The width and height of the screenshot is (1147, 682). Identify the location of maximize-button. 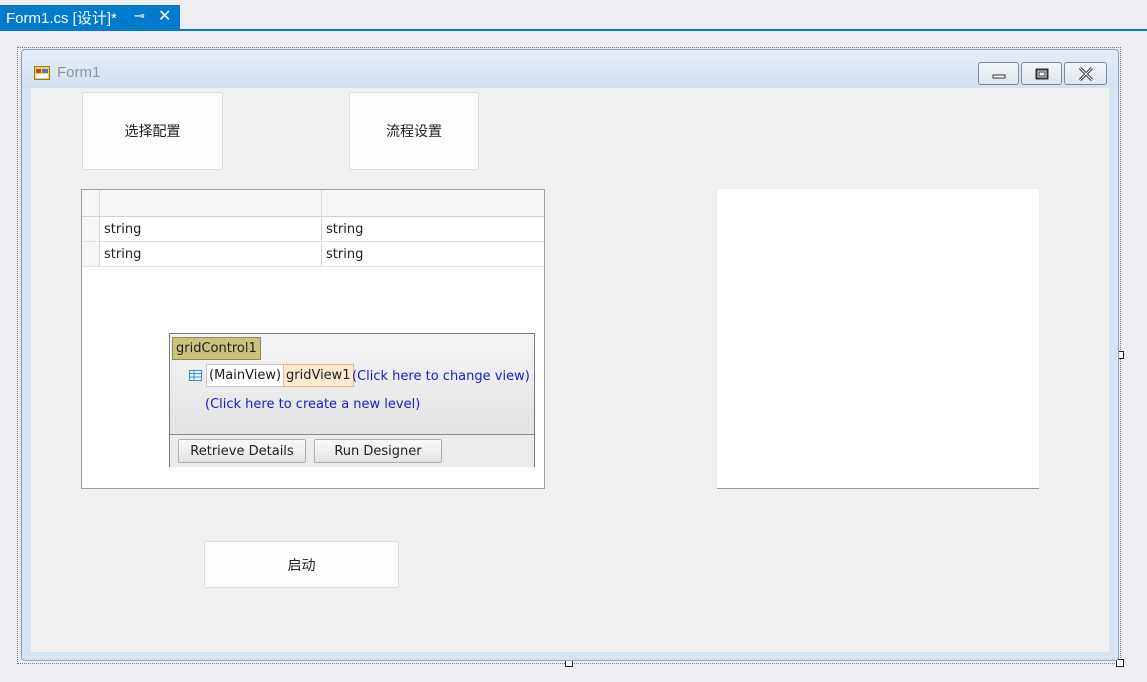
(1041, 73).